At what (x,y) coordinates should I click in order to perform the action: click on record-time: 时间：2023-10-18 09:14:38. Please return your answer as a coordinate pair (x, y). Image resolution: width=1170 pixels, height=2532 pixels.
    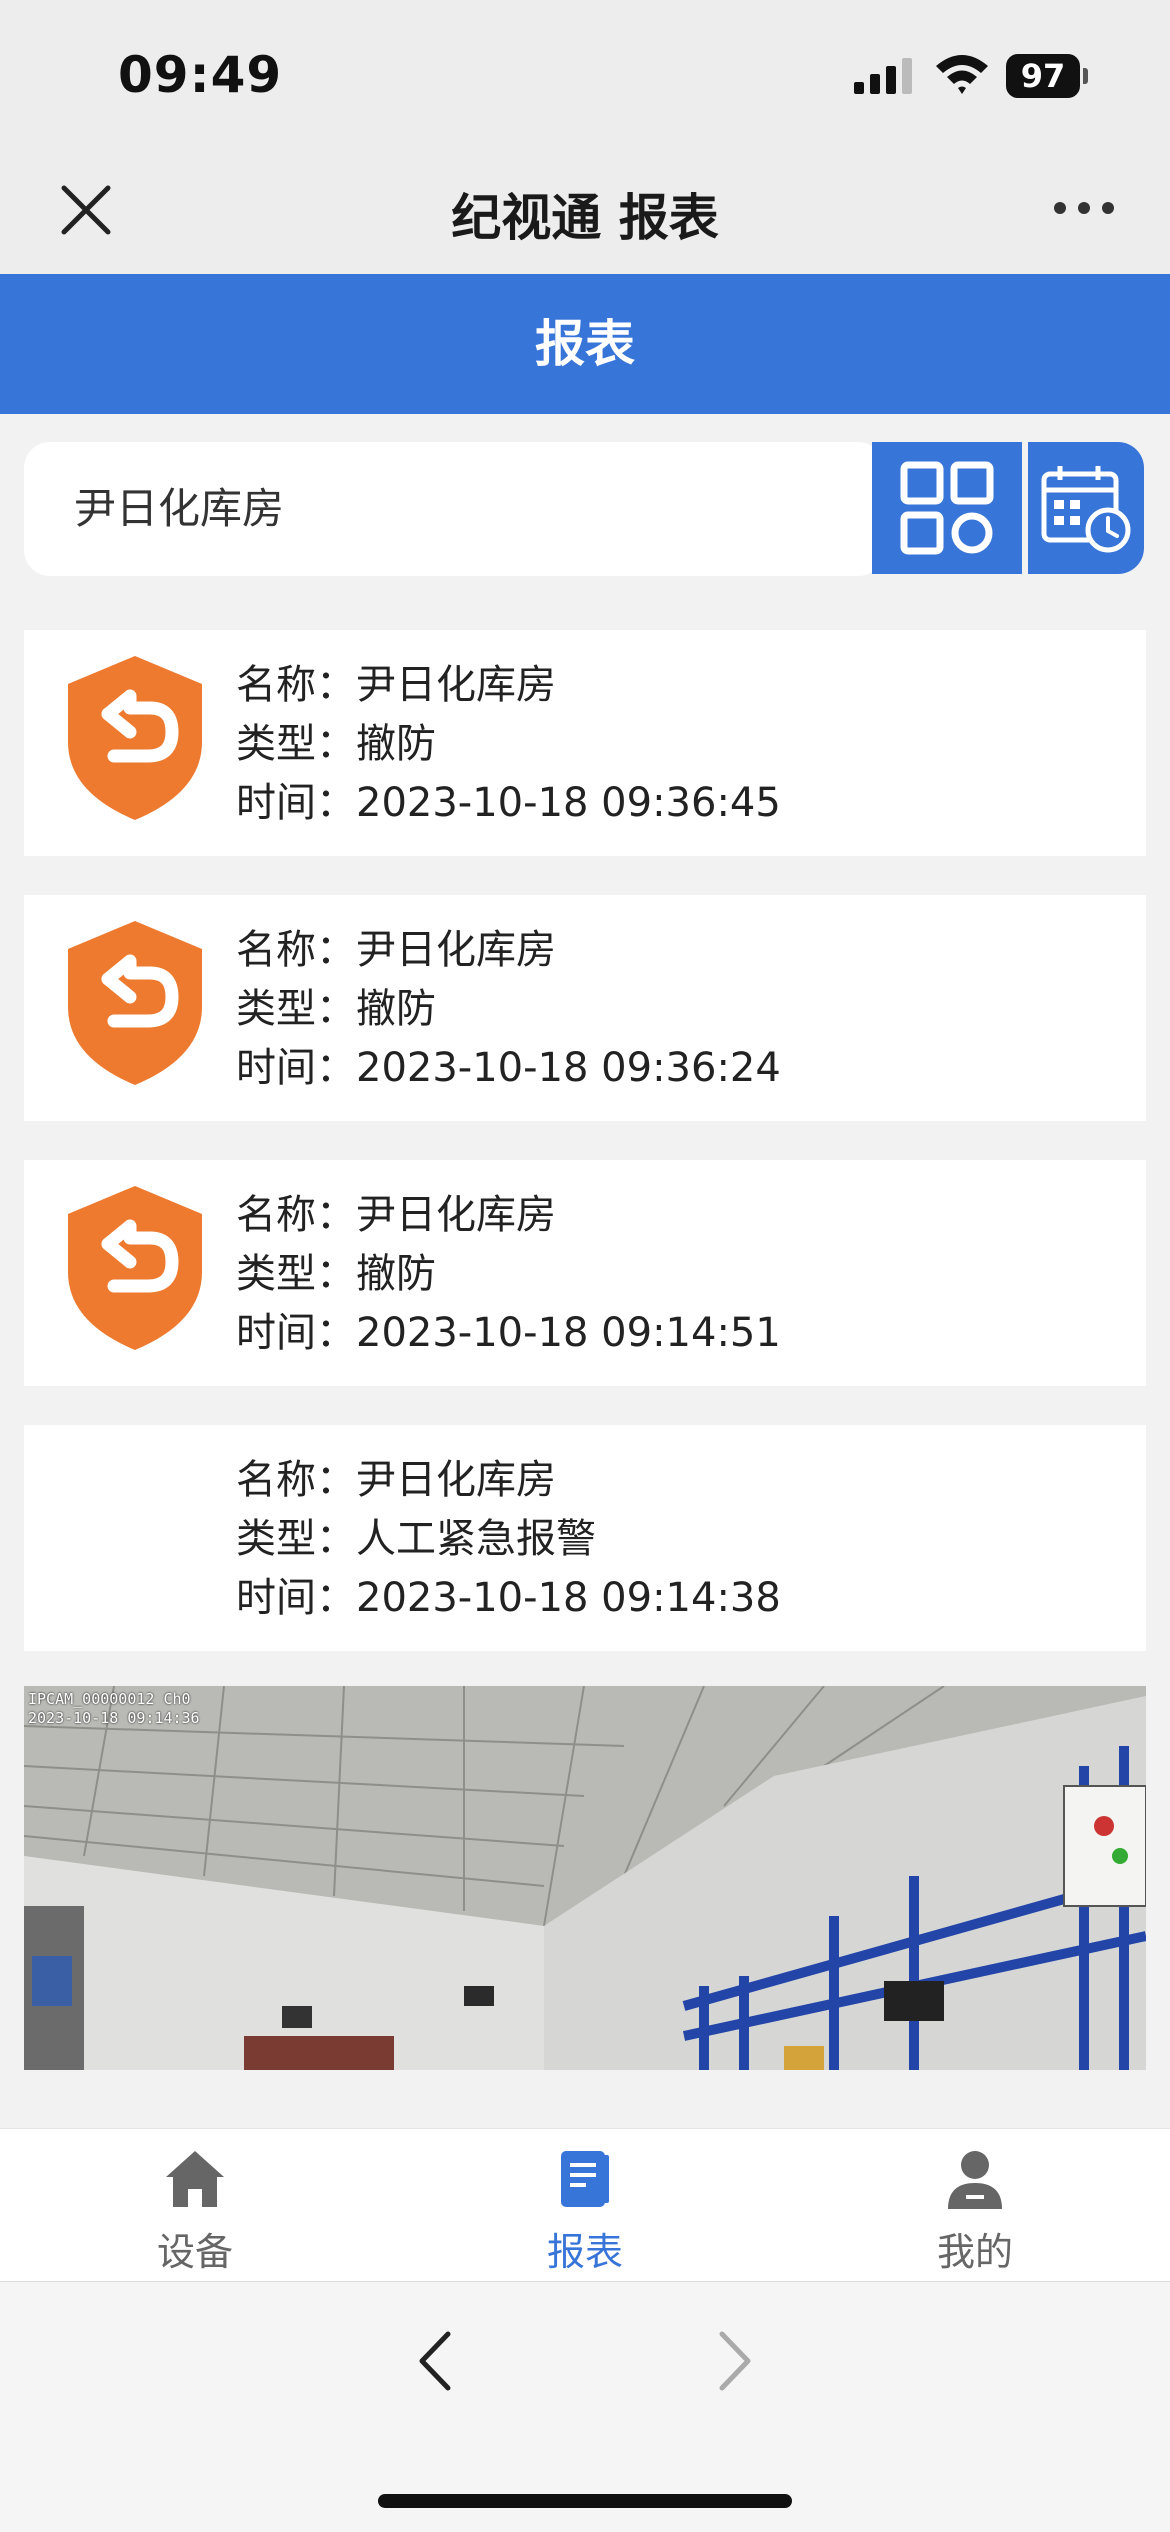
    Looking at the image, I should click on (508, 1598).